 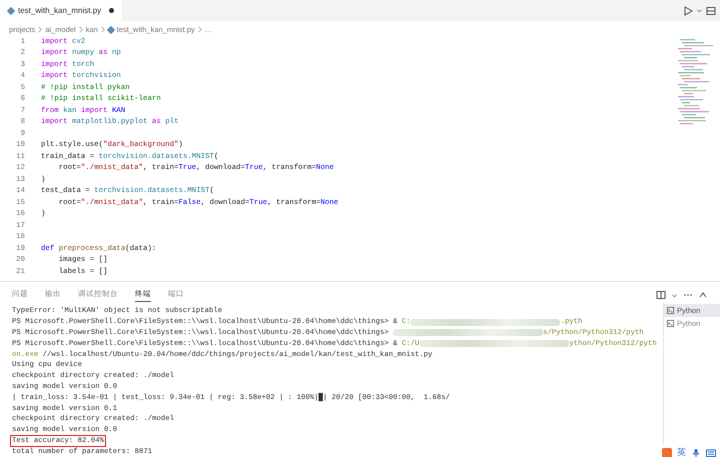 I want to click on run-icon, so click(x=688, y=11).